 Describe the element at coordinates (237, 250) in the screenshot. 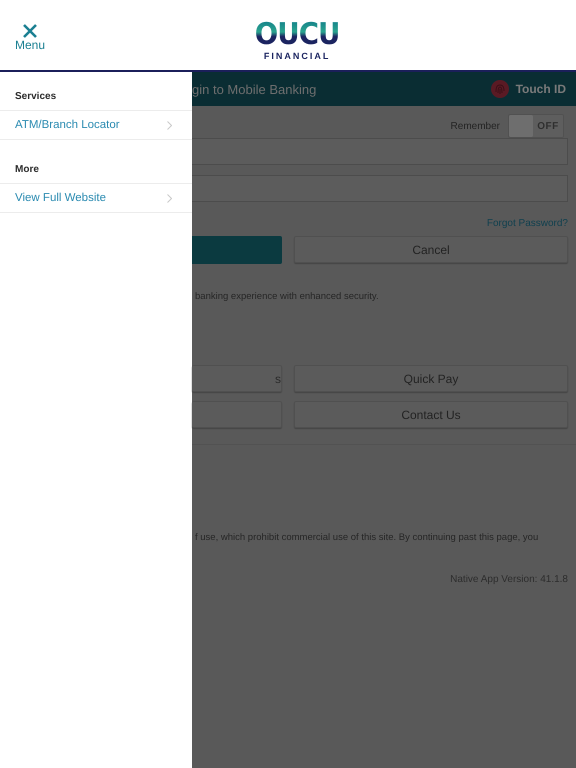

I see `login-button` at that location.